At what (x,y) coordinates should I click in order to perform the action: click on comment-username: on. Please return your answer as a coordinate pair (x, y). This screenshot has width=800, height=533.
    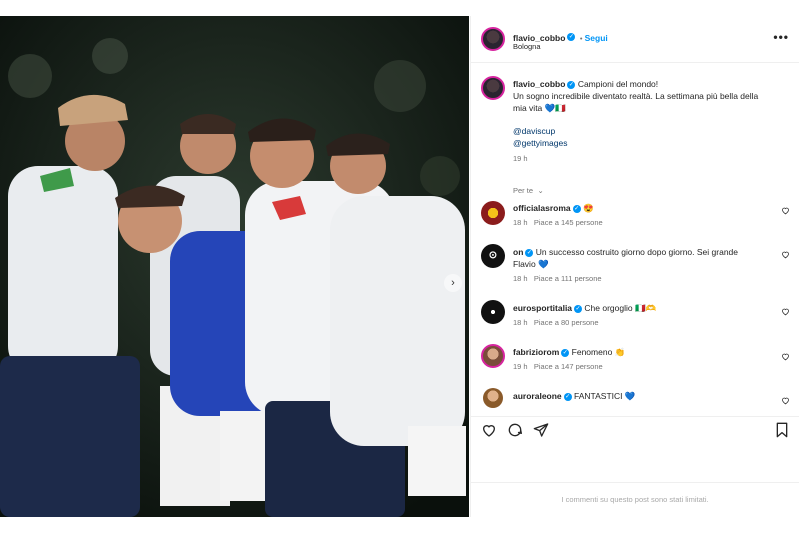
    Looking at the image, I should click on (518, 252).